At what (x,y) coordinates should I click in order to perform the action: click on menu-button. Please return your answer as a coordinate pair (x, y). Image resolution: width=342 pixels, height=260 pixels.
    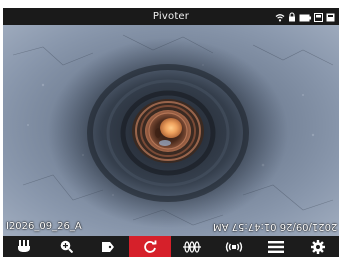
    Looking at the image, I should click on (276, 246).